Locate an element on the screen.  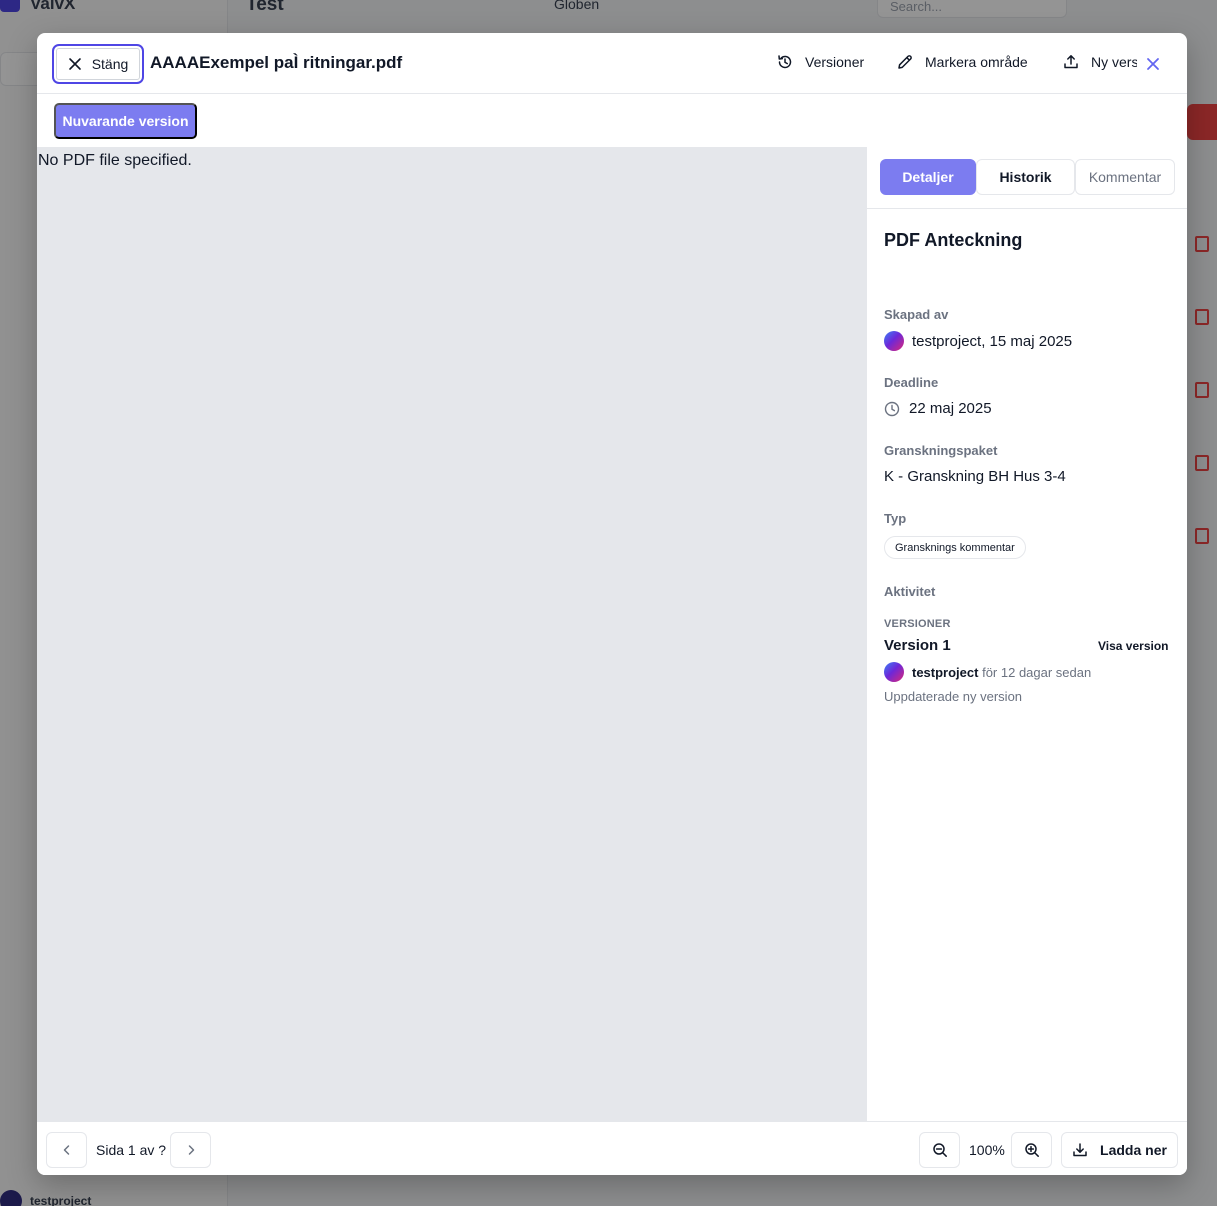
download-label: Ladda ner is located at coordinates (1133, 1150).